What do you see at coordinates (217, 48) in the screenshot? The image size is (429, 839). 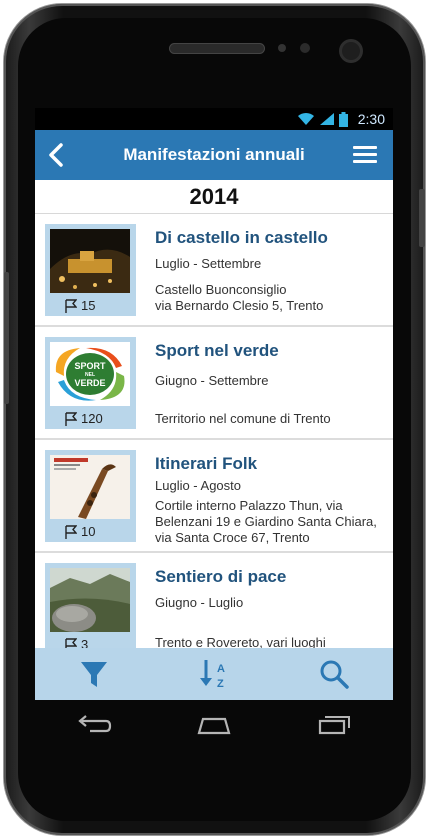 I see `earpiece-speaker` at bounding box center [217, 48].